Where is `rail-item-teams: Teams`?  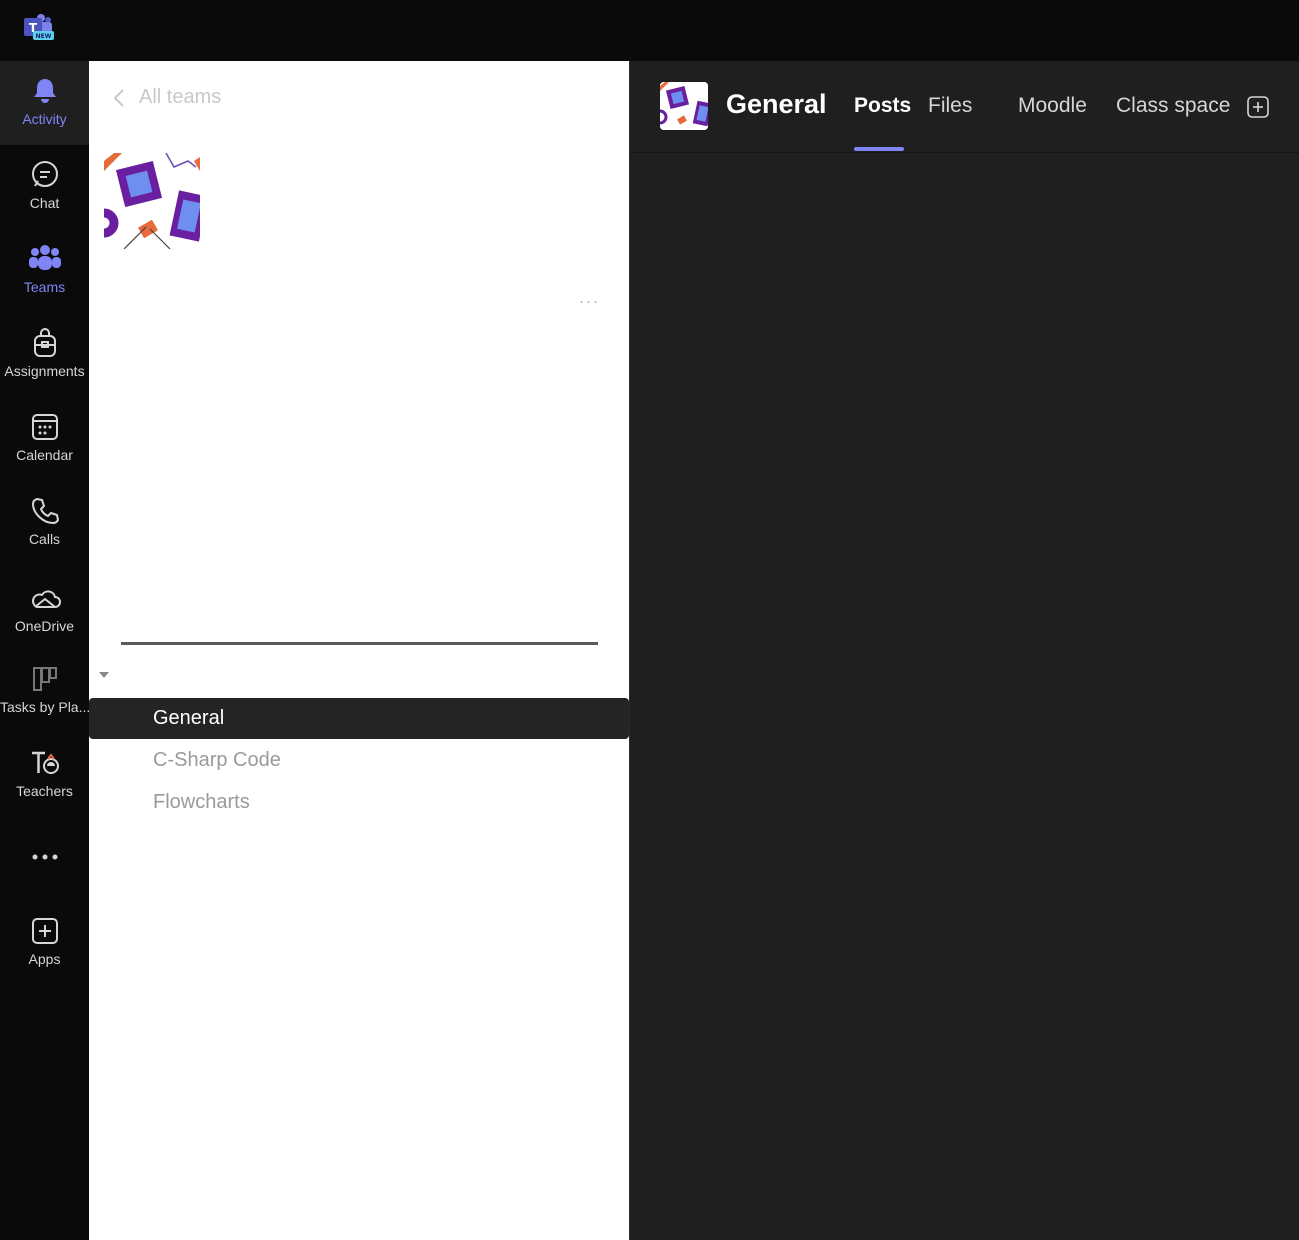 rail-item-teams: Teams is located at coordinates (44, 271).